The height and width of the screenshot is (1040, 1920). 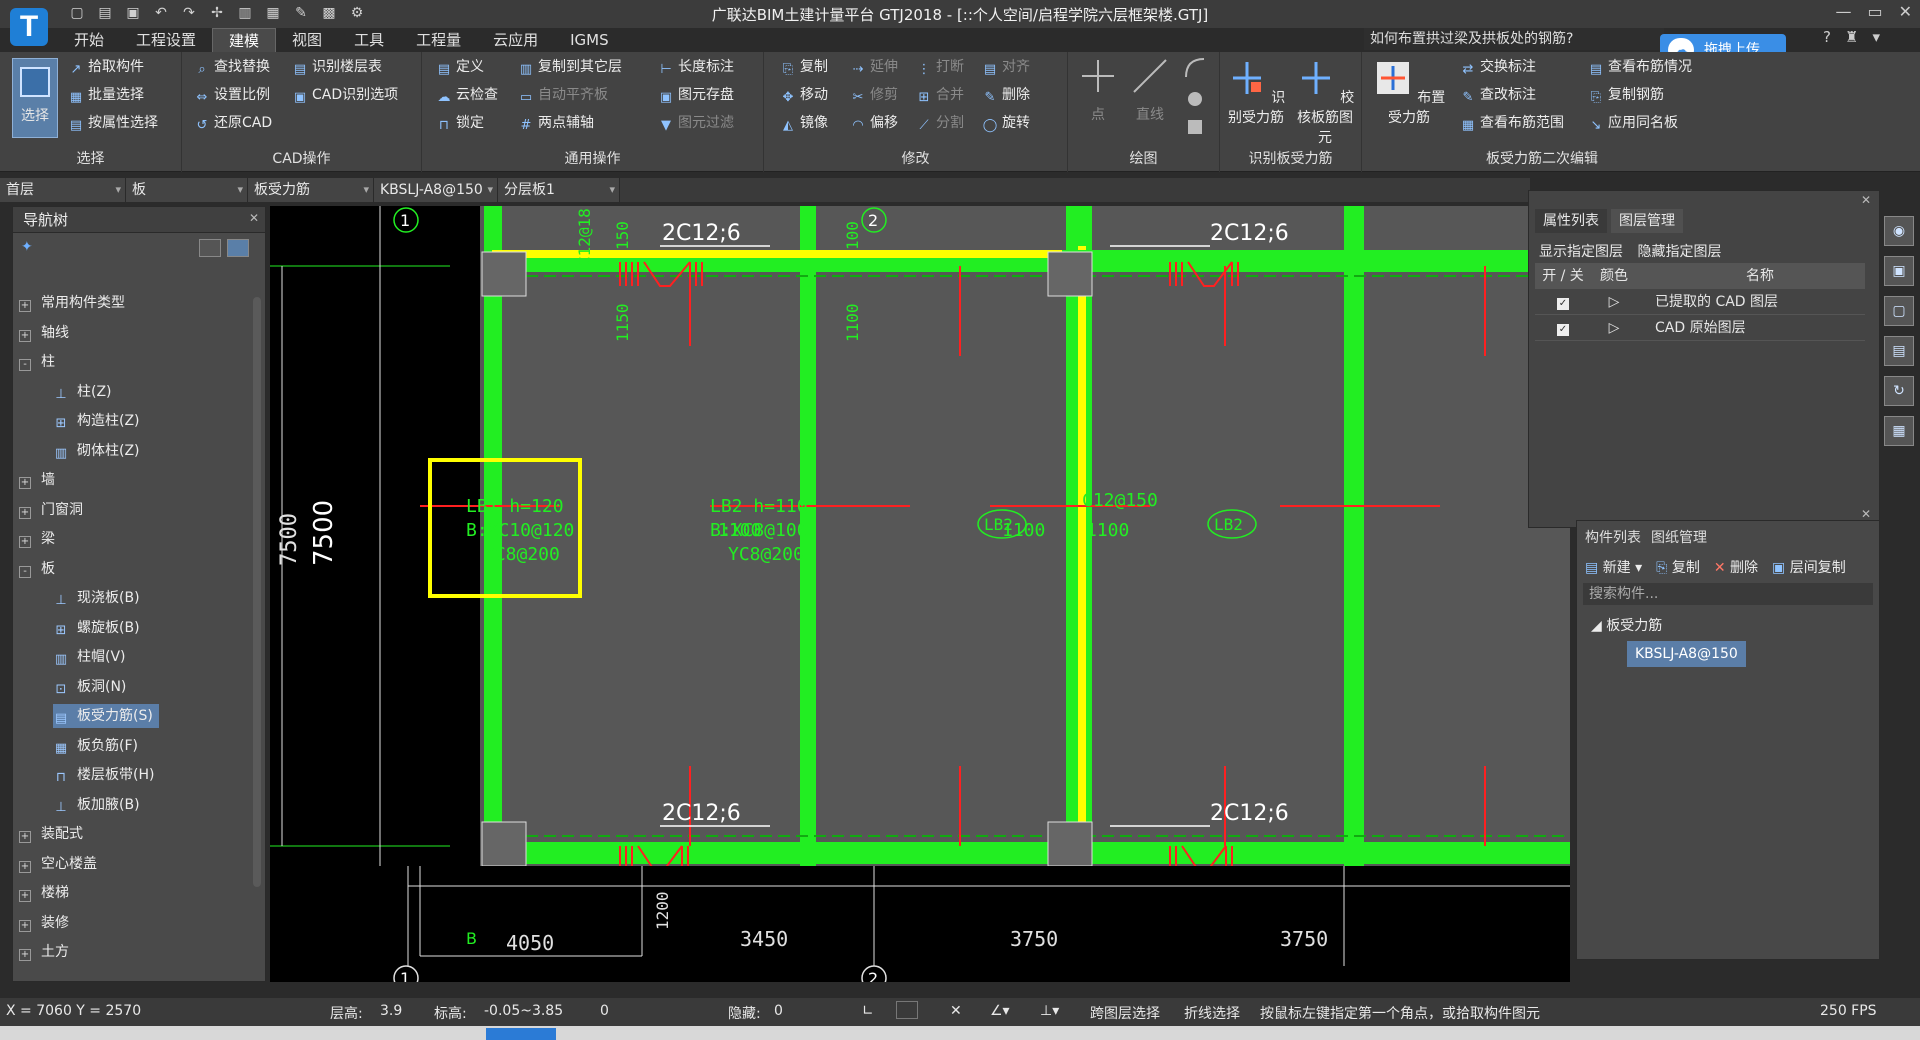 I want to click on tab-project-settings: 工程设置, so click(x=166, y=40).